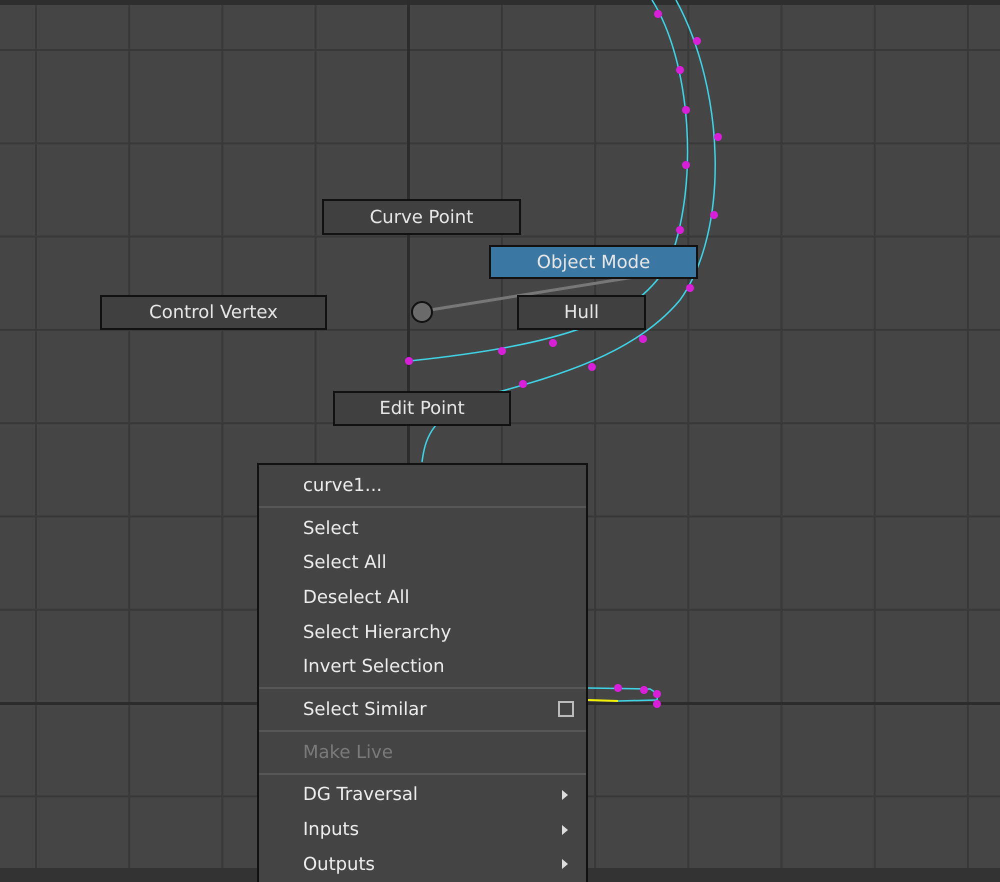 This screenshot has width=1000, height=882. Describe the element at coordinates (422, 597) in the screenshot. I see `menu-item: Deselect All` at that location.